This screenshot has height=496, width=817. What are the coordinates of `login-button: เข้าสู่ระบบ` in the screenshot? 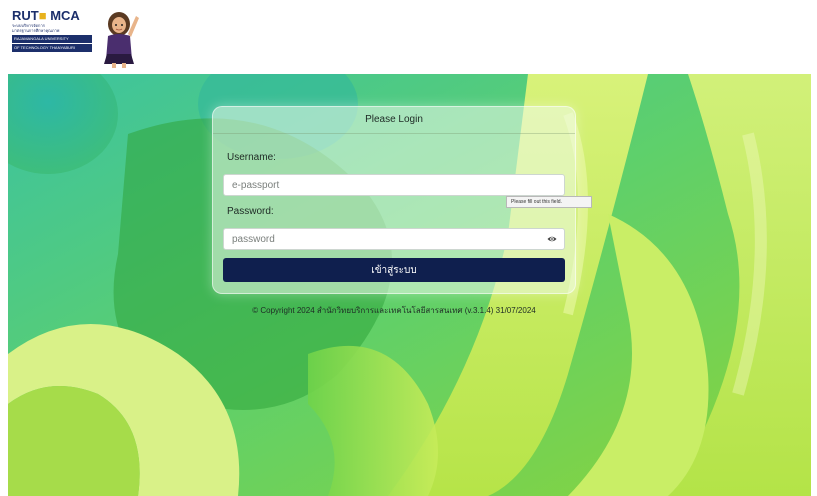 It's located at (394, 270).